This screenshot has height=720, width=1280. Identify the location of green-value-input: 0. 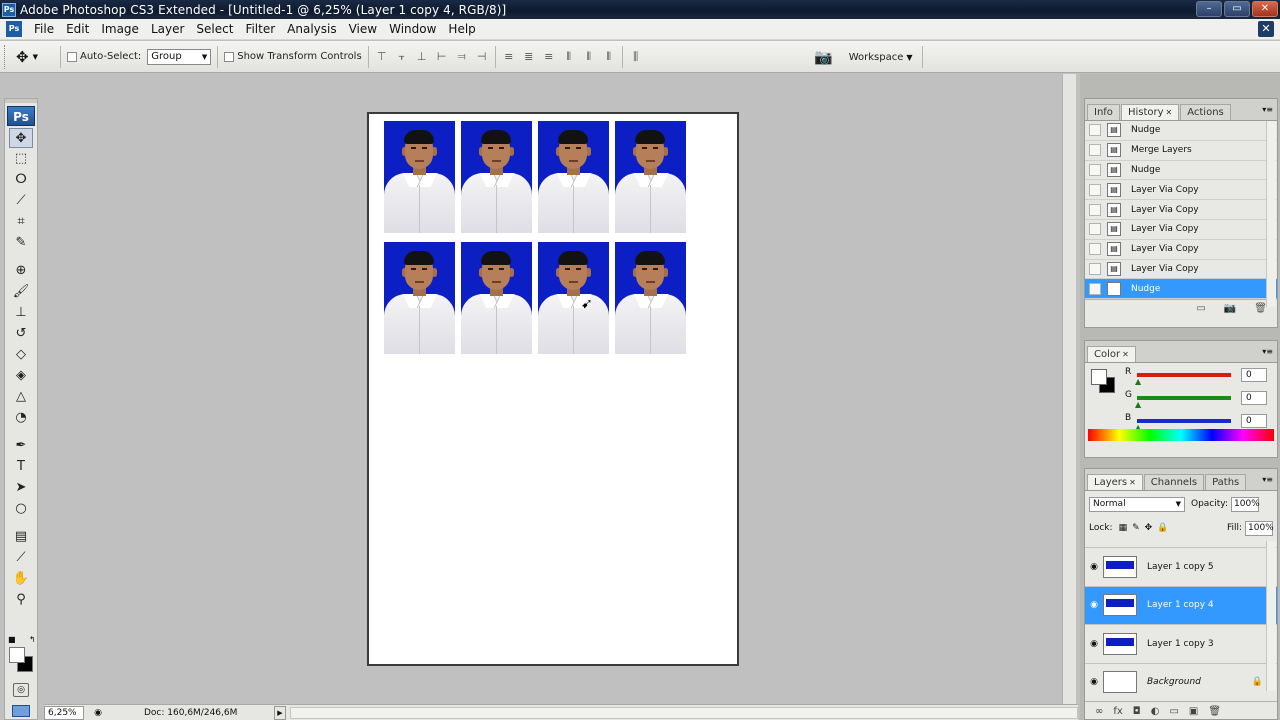
(1254, 398).